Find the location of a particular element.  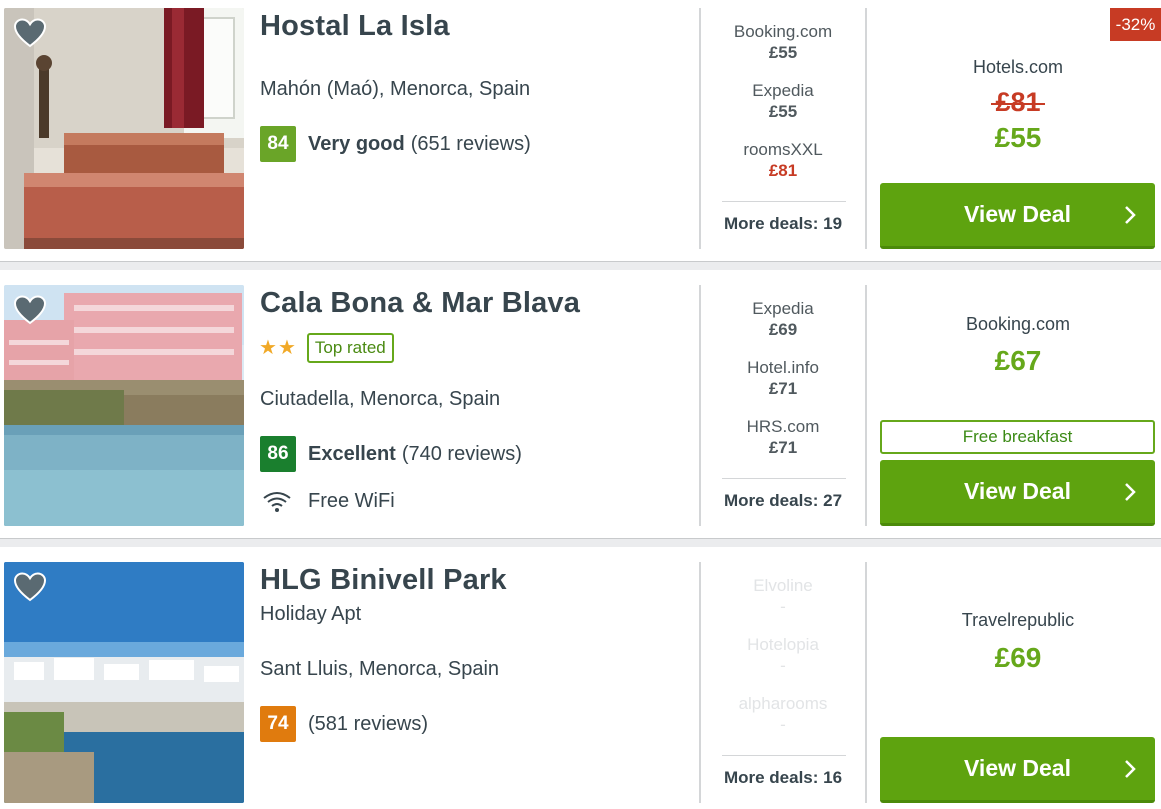

rating-score-badge: 86 is located at coordinates (278, 454).